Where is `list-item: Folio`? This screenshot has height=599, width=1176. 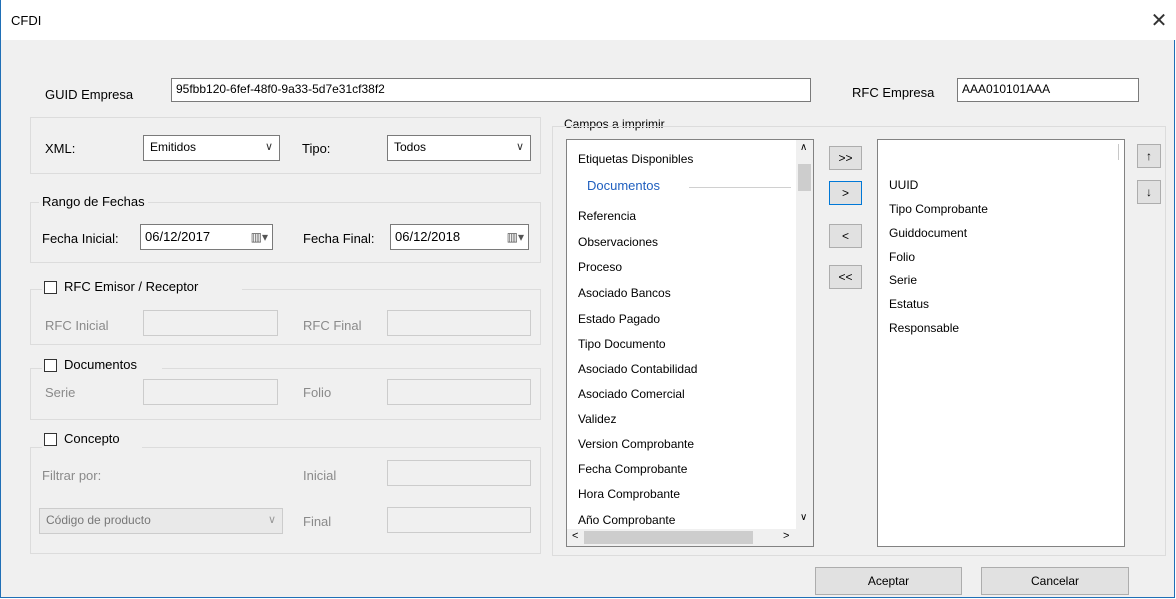 list-item: Folio is located at coordinates (902, 257).